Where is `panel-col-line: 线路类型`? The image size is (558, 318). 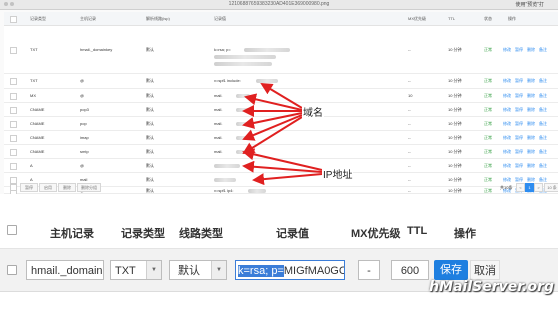 panel-col-line: 线路类型 is located at coordinates (201, 234).